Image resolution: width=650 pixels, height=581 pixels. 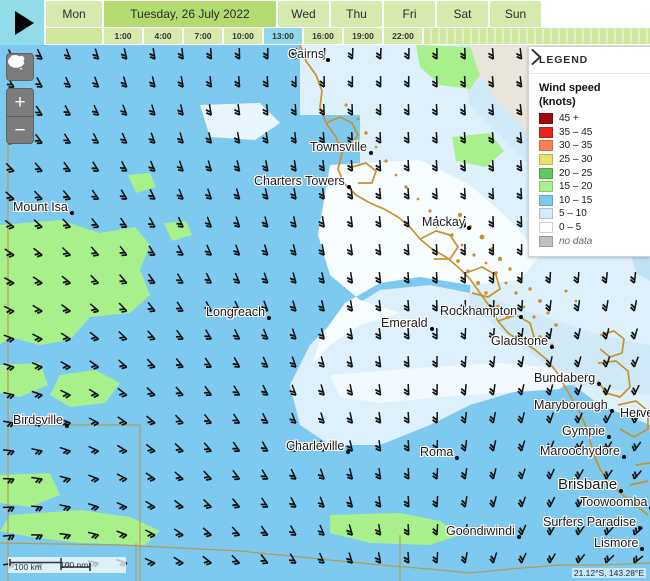 What do you see at coordinates (576, 241) in the screenshot?
I see `legend-label-9: no data` at bounding box center [576, 241].